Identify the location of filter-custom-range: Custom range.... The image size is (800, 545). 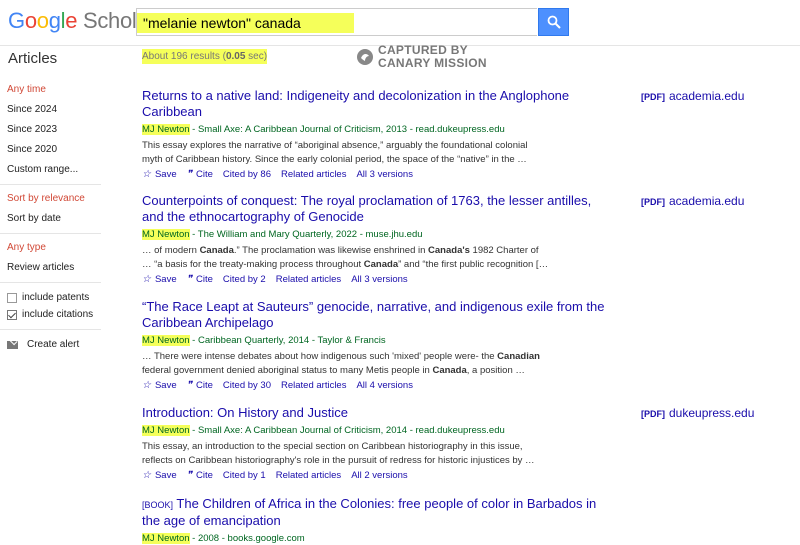
(59, 170).